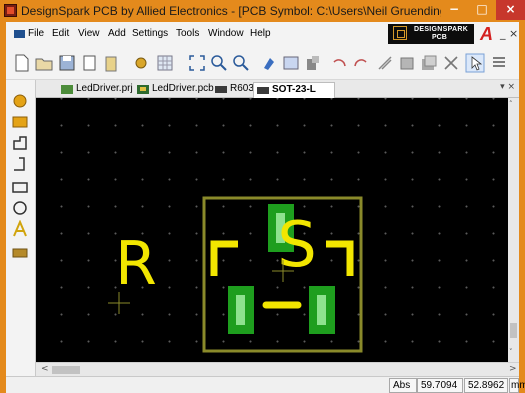 The width and height of the screenshot is (525, 393). What do you see at coordinates (454, 10) in the screenshot?
I see `minimize-button: −` at bounding box center [454, 10].